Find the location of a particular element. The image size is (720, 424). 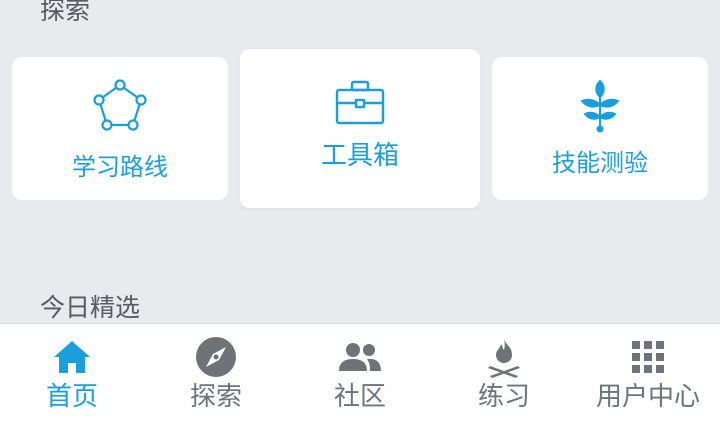

tab-home-label: 首页 is located at coordinates (71, 397).